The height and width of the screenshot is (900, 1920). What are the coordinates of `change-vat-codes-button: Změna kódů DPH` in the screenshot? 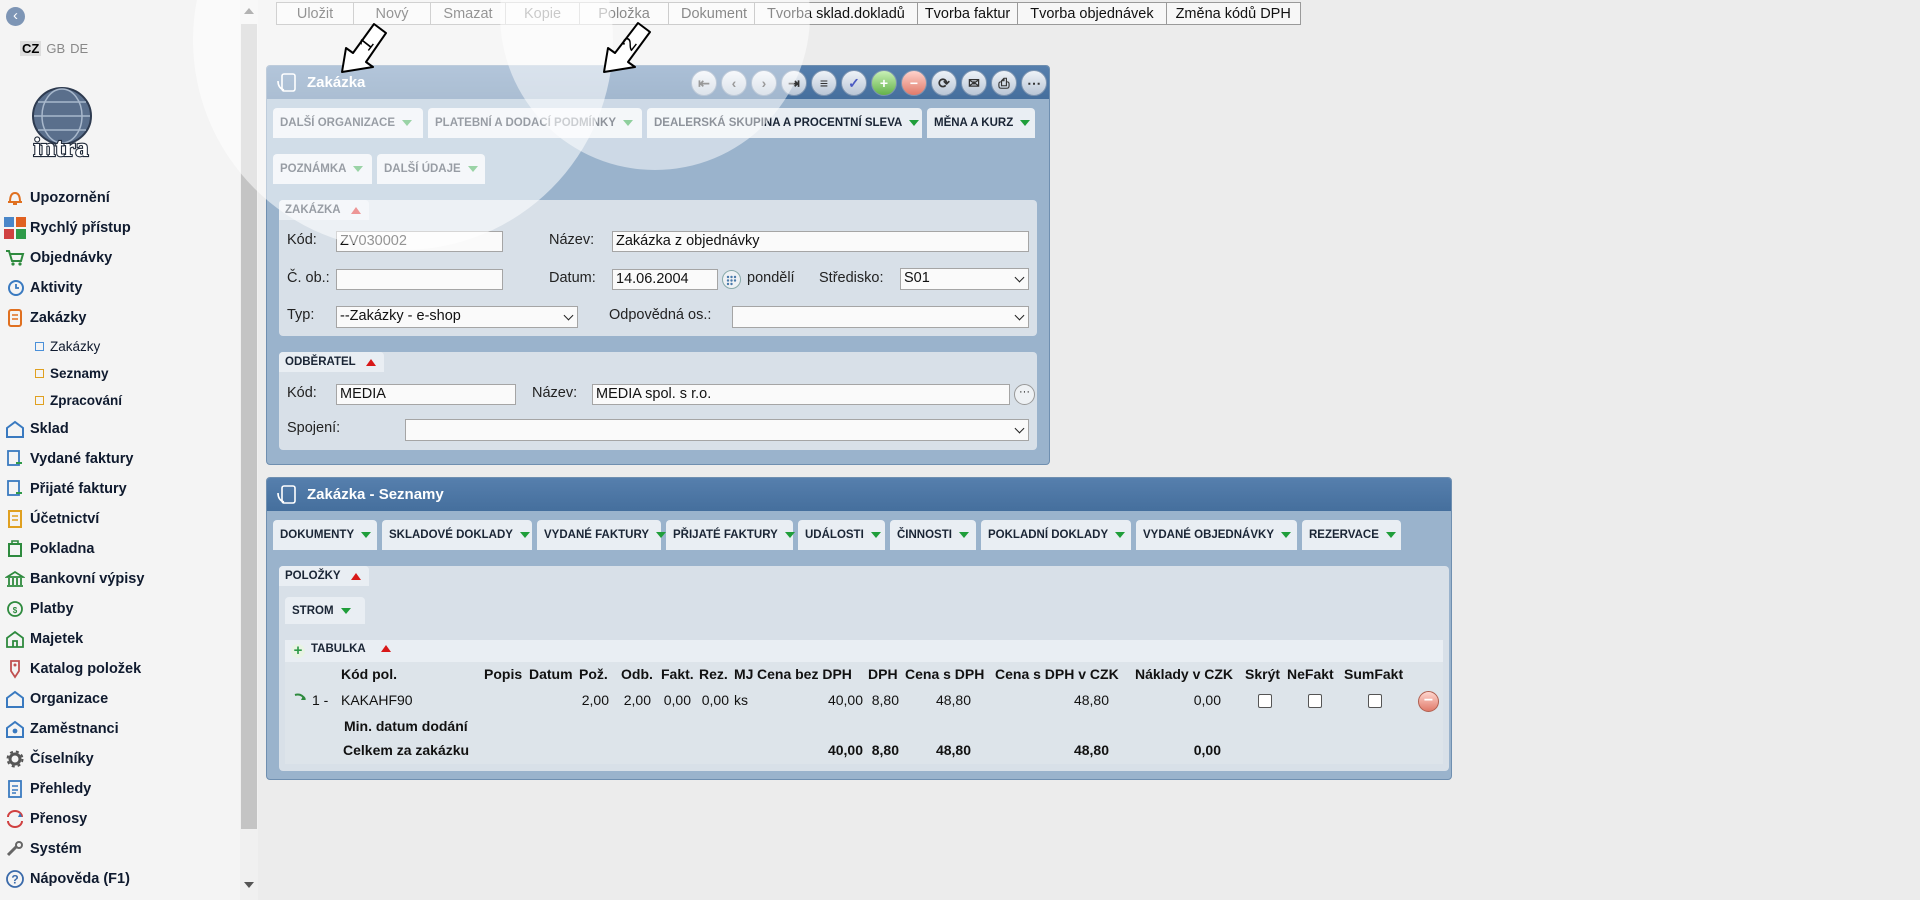 It's located at (1233, 13).